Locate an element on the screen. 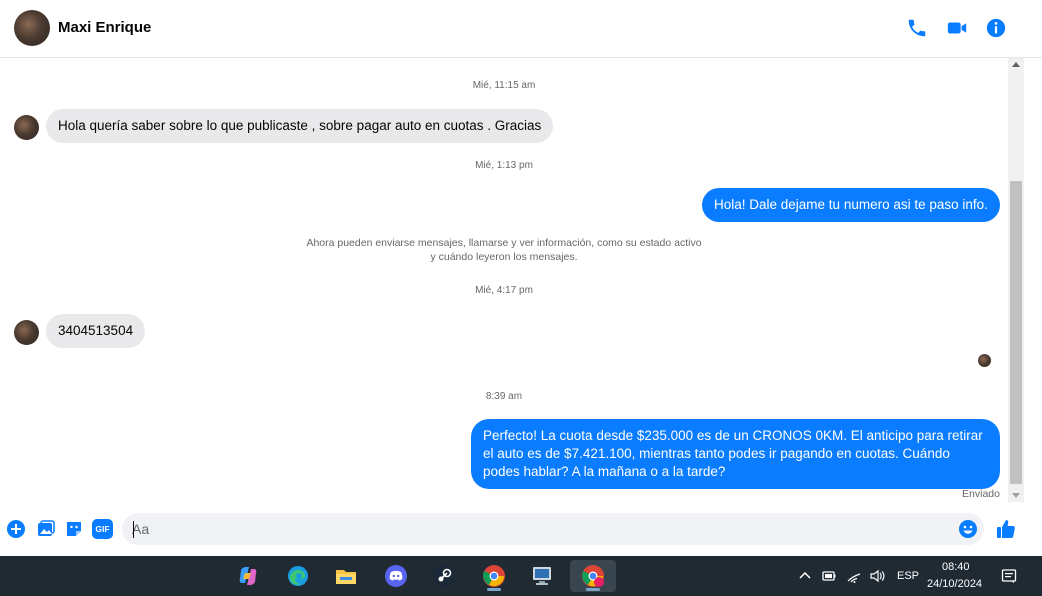 The height and width of the screenshot is (596, 1042). taskbar-copilot is located at coordinates (248, 576).